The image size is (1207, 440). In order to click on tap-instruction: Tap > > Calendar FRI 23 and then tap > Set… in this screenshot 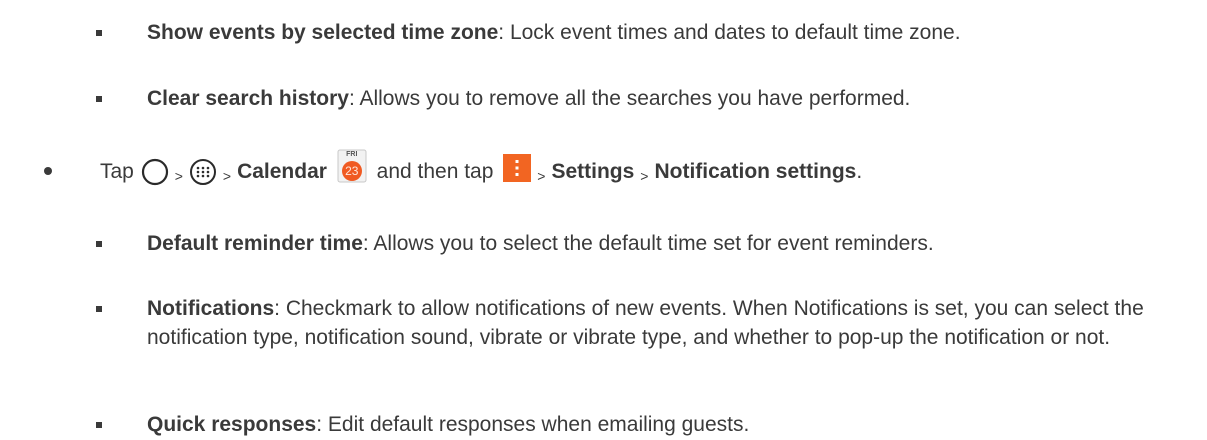, I will do `click(481, 170)`.